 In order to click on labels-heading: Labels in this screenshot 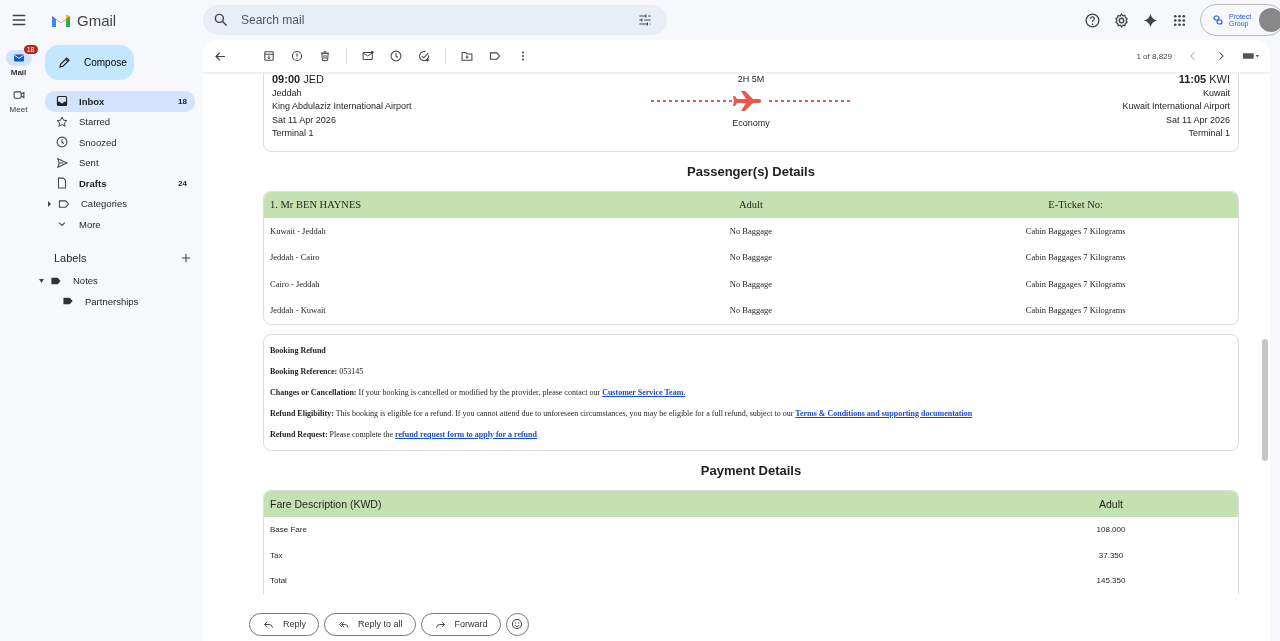, I will do `click(70, 257)`.